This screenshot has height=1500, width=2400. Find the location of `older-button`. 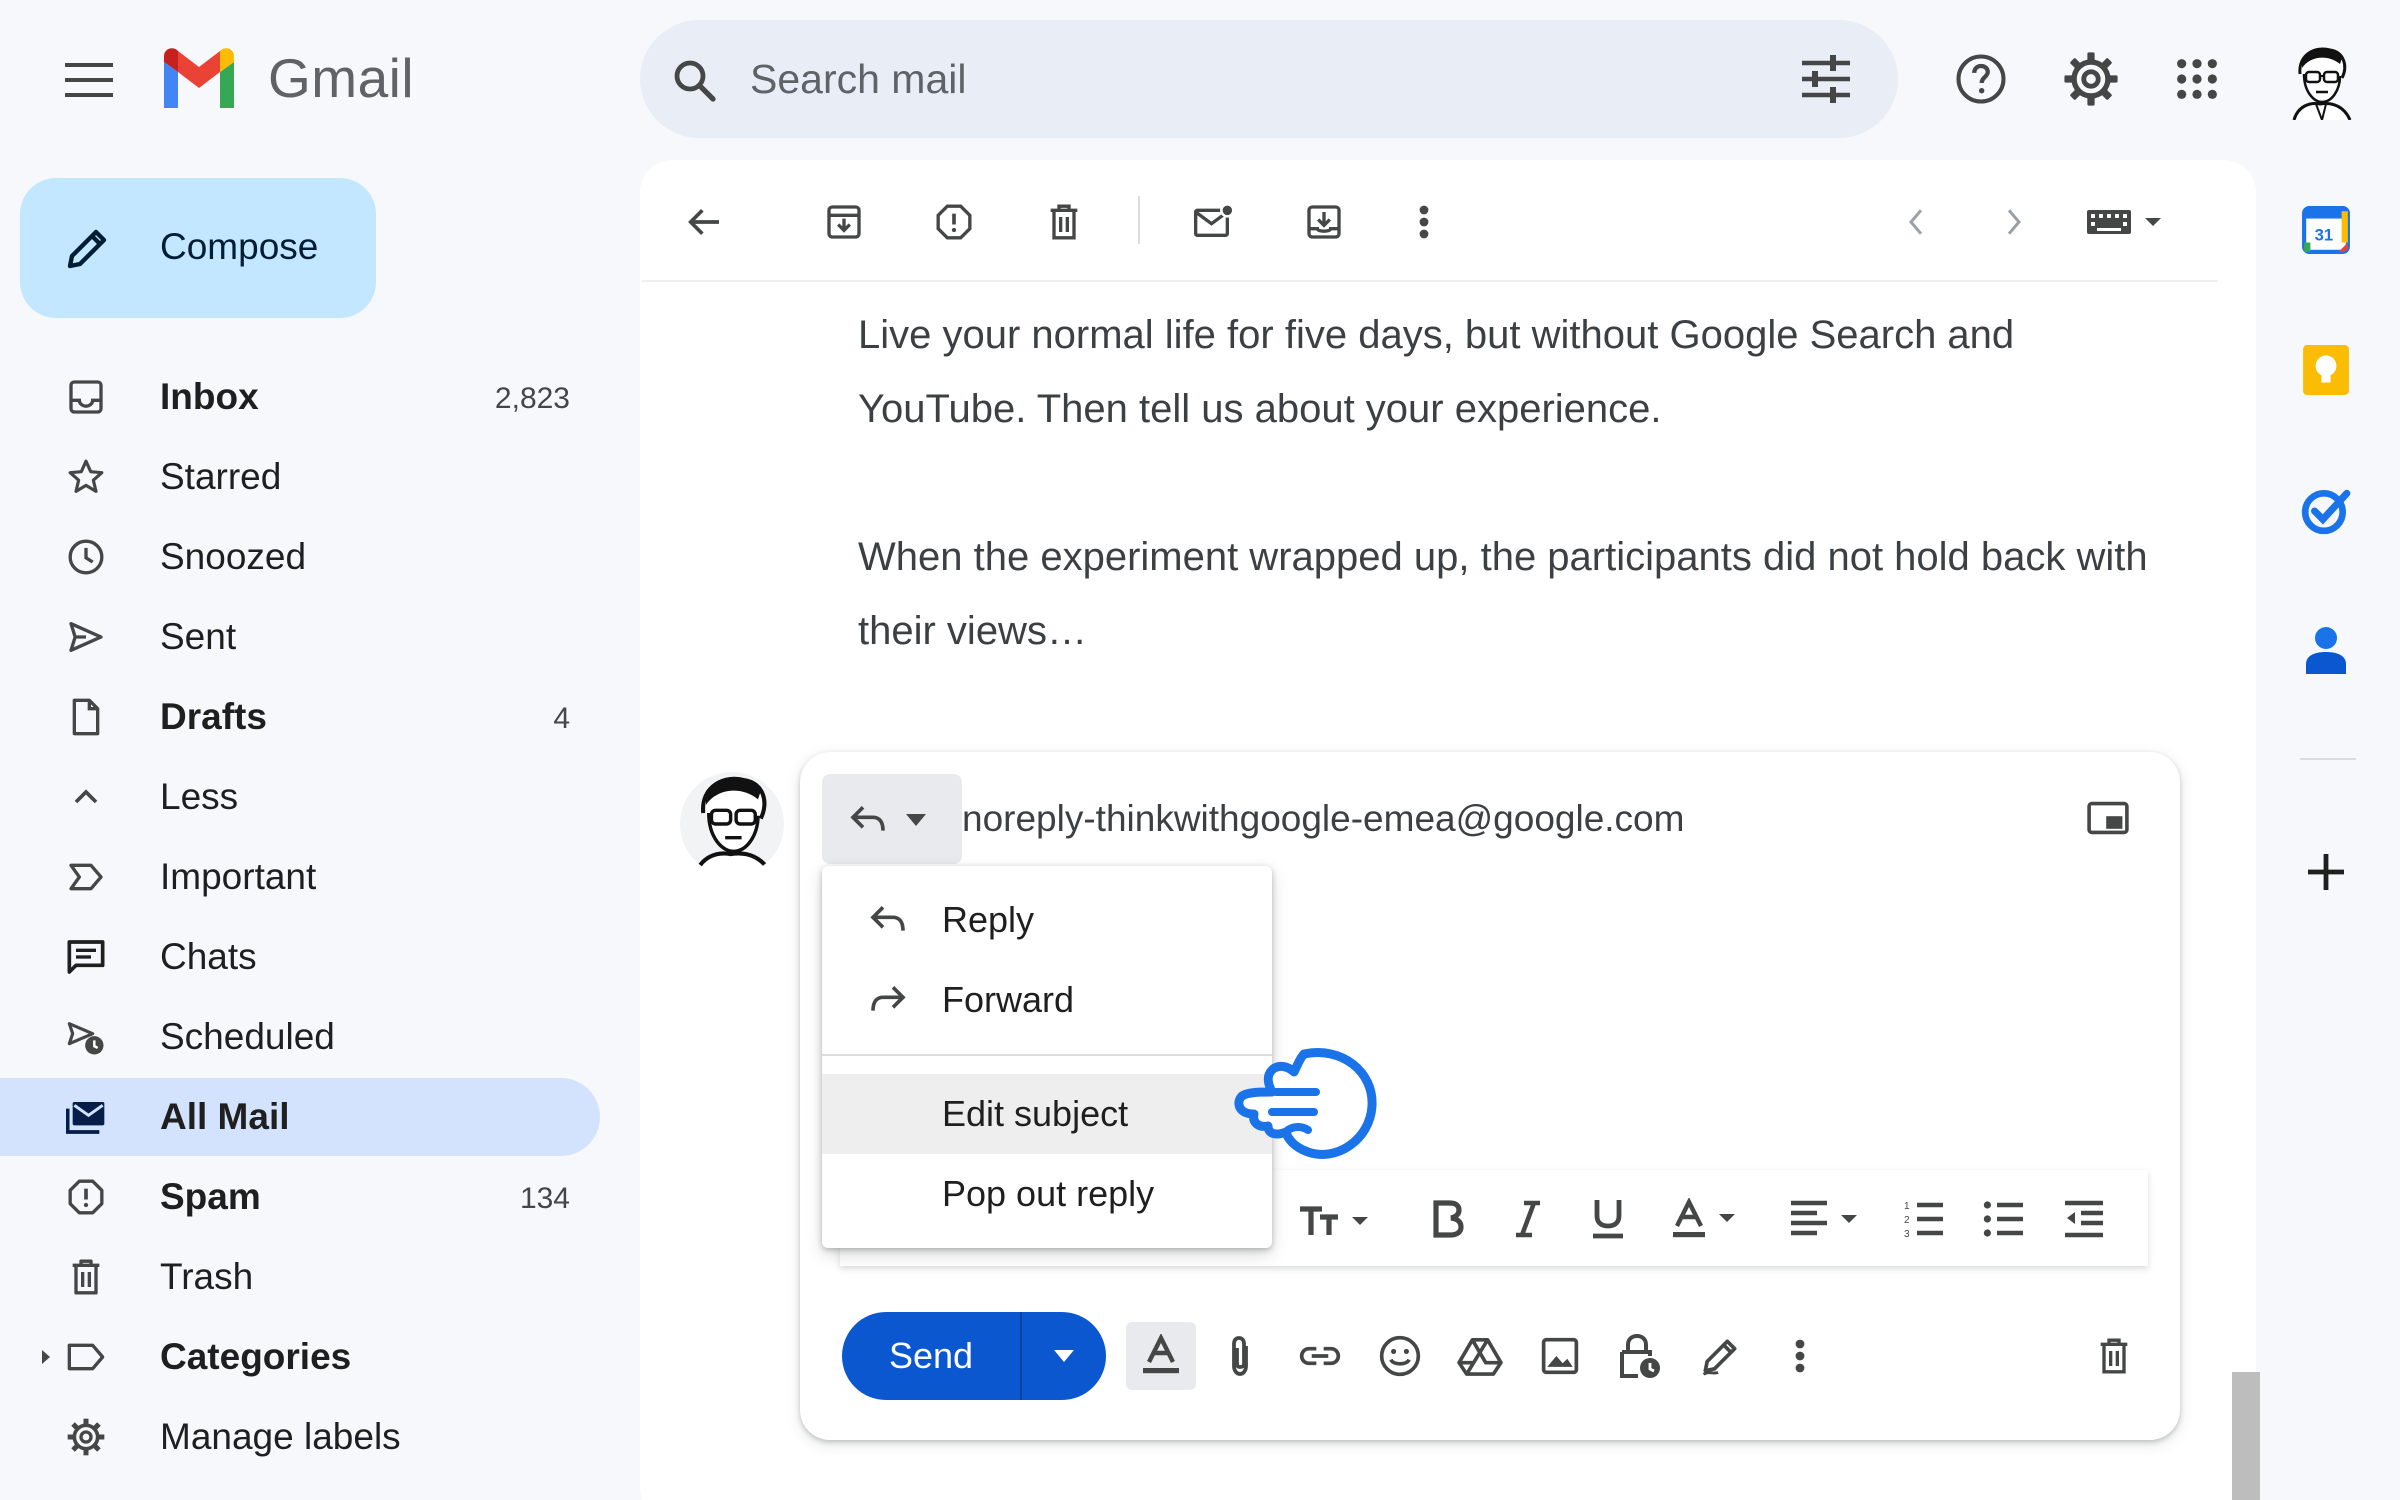

older-button is located at coordinates (2014, 222).